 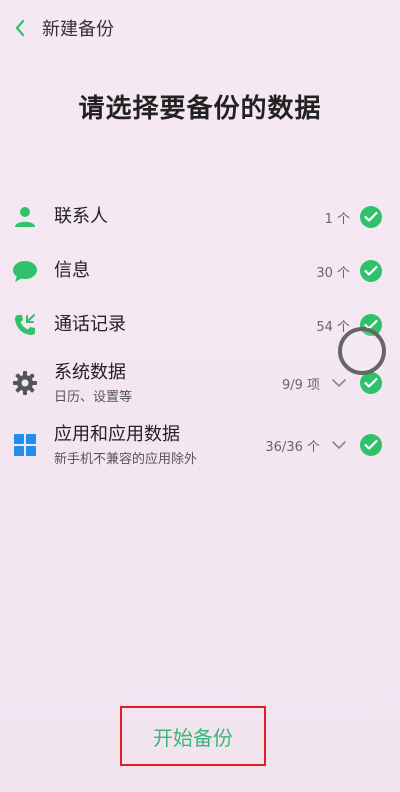 I want to click on list-item-messages: 信息 30 个, so click(x=200, y=271).